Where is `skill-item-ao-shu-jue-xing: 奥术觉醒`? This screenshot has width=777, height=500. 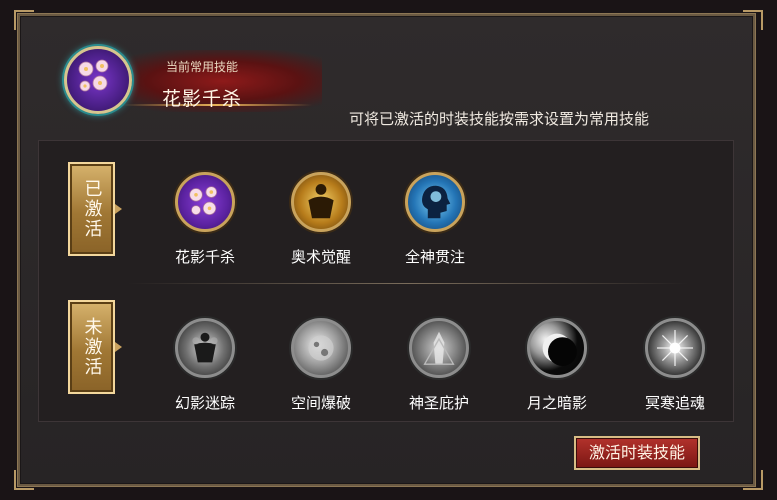 skill-item-ao-shu-jue-xing: 奥术觉醒 is located at coordinates (321, 219).